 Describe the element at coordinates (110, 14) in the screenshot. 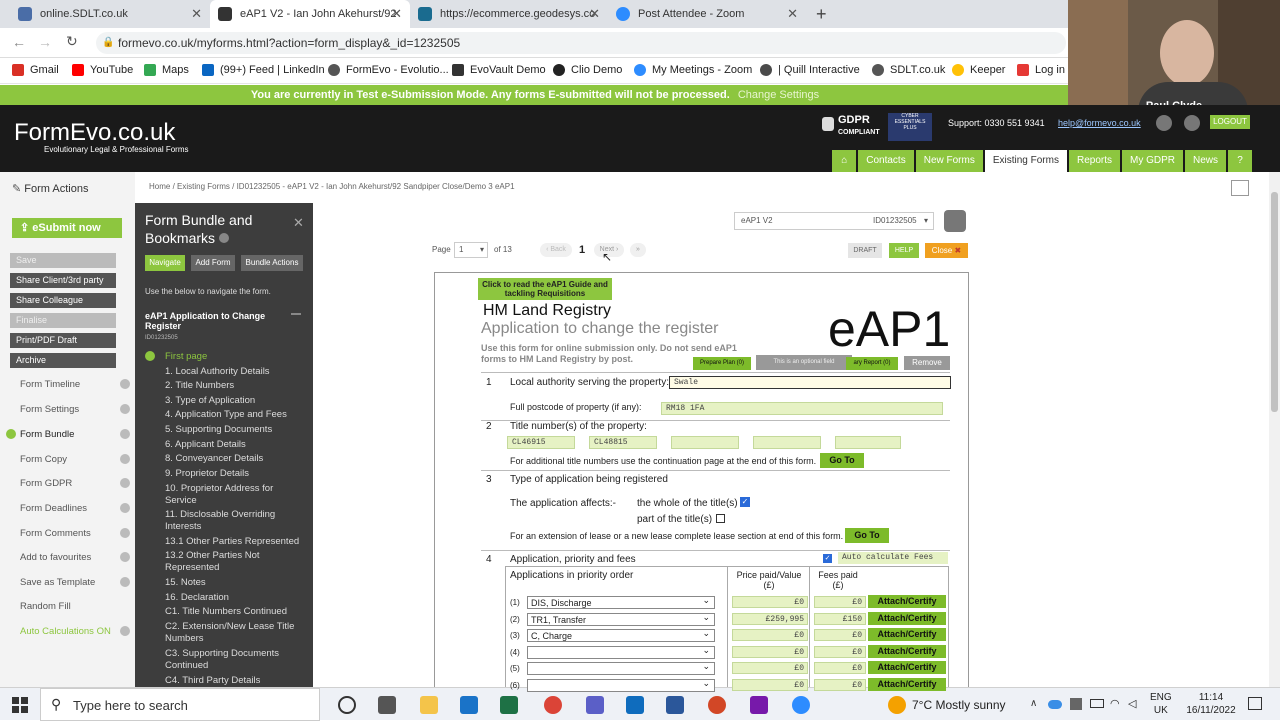

I see `tab-sdlt: online.SDLT.co.uk ✕` at that location.